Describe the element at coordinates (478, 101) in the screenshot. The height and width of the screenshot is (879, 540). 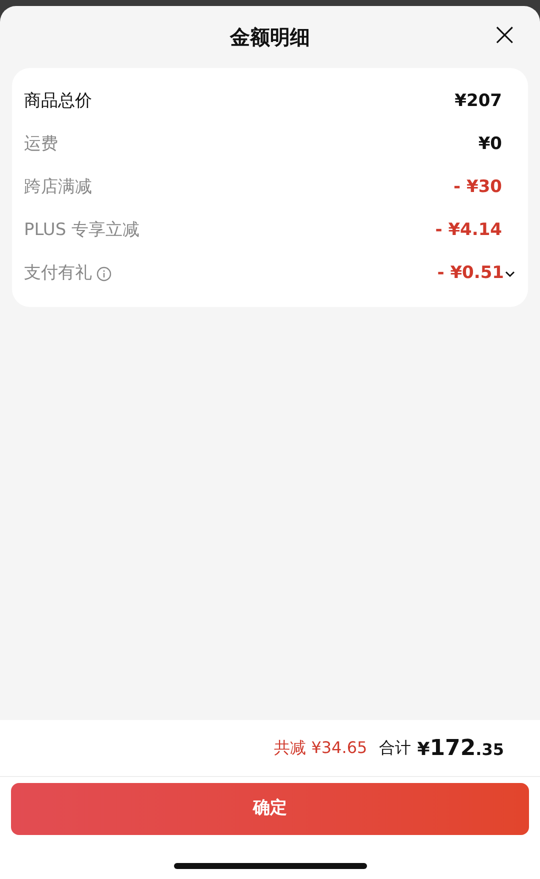
I see `row-amount: ¥207` at that location.